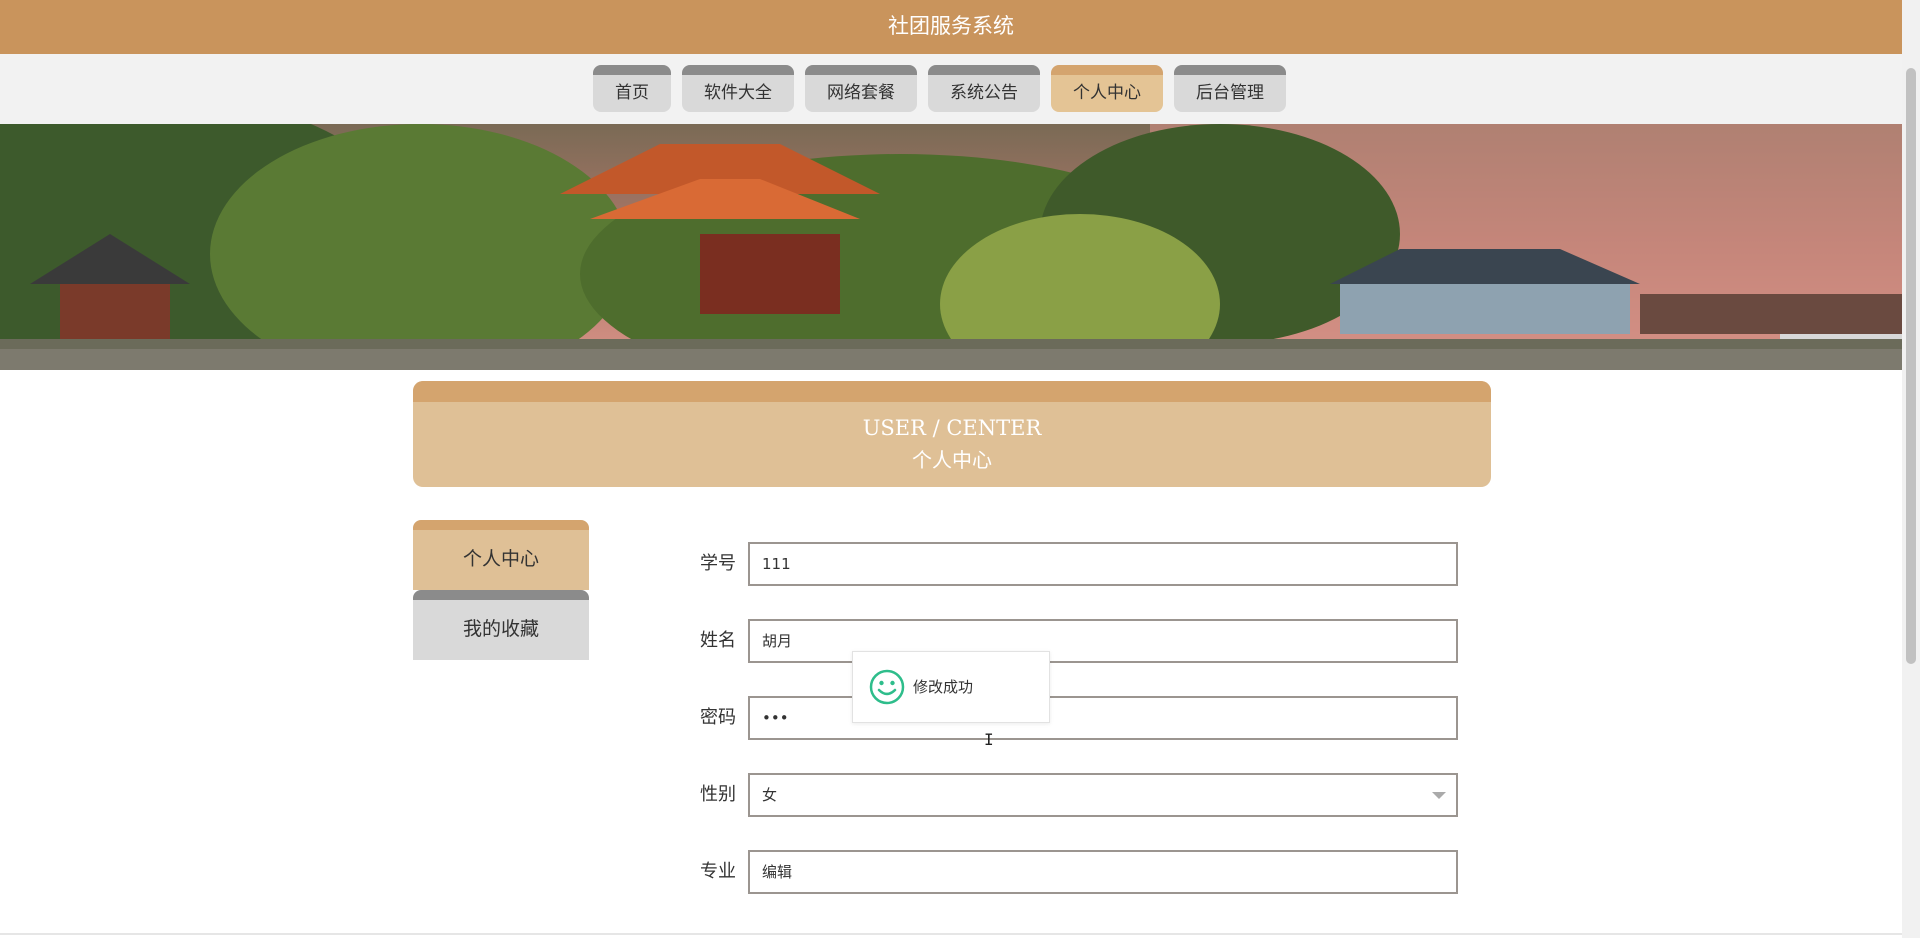 This screenshot has width=1920, height=938. I want to click on major-input: 编辑, so click(1103, 872).